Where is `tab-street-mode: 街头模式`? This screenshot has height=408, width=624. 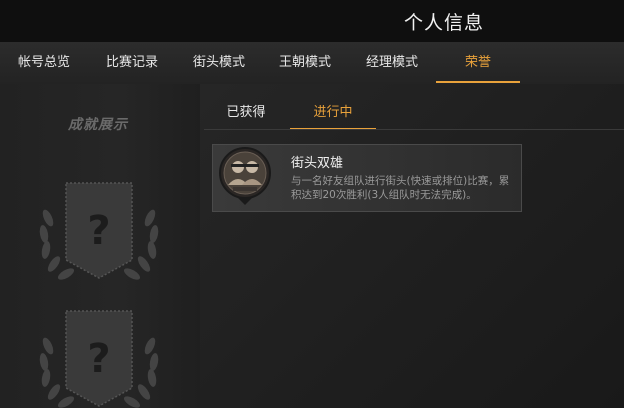 tab-street-mode: 街头模式 is located at coordinates (219, 63).